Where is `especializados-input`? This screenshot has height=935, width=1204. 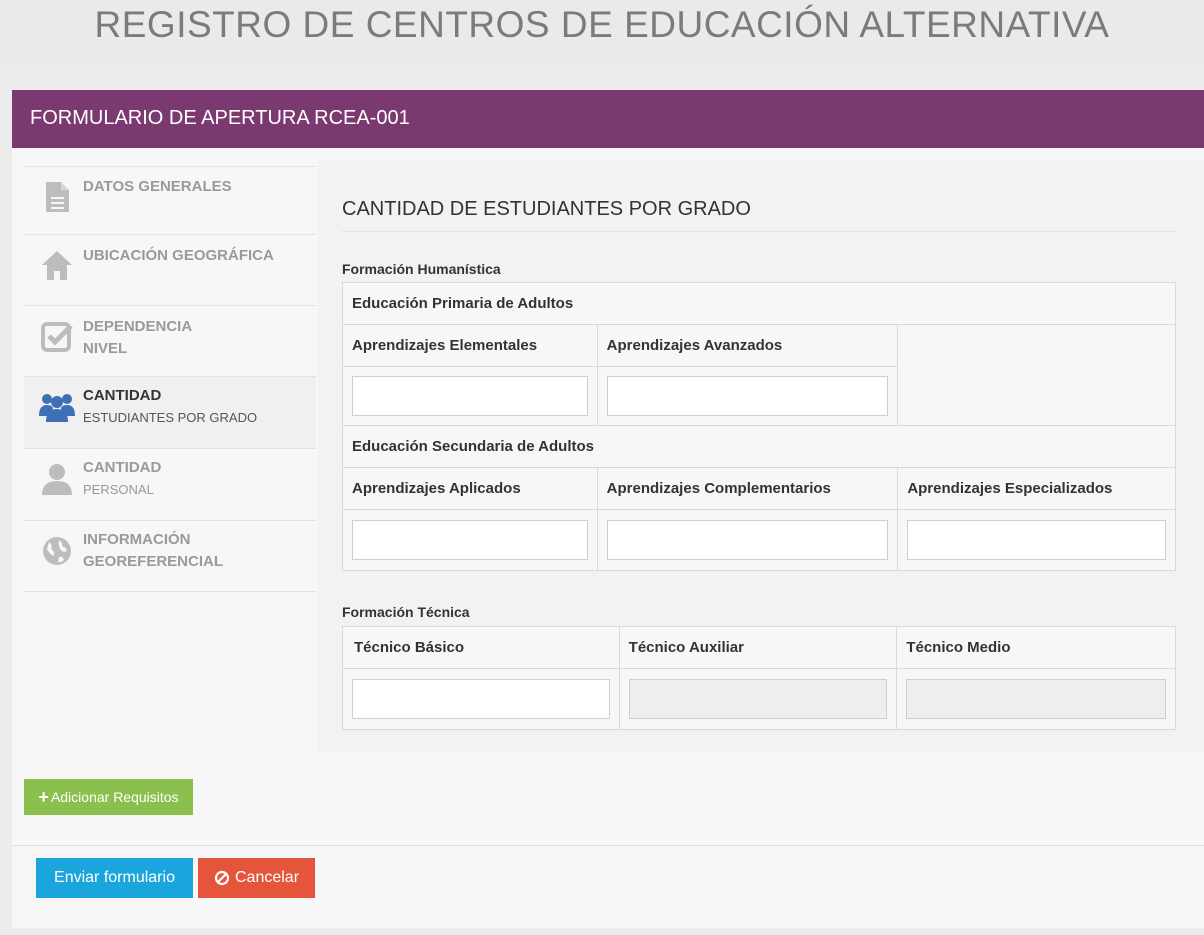 especializados-input is located at coordinates (1036, 540).